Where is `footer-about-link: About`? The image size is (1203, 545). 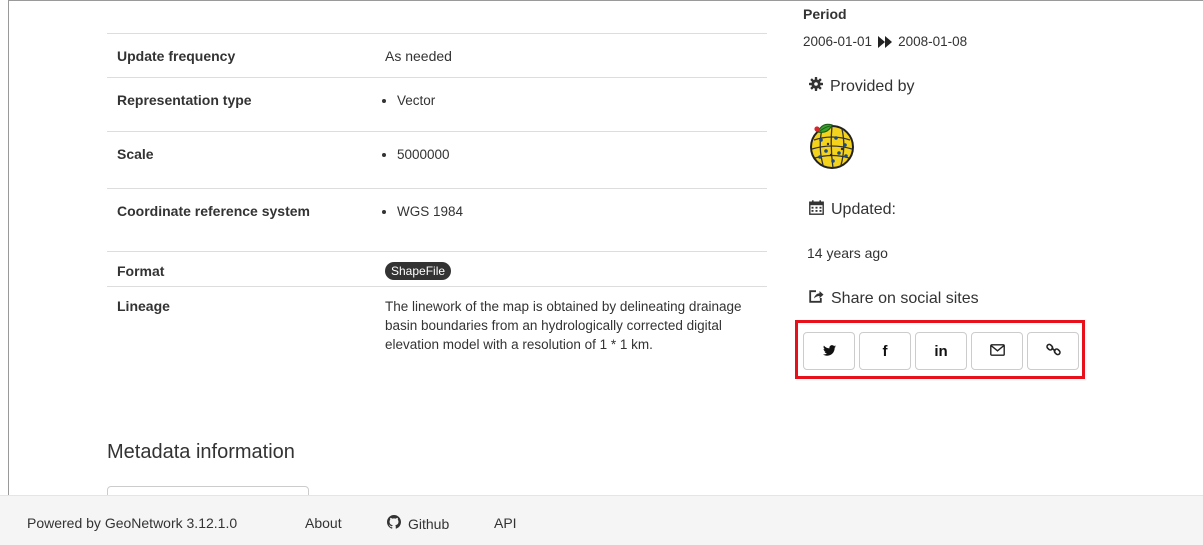 footer-about-link: About is located at coordinates (323, 523).